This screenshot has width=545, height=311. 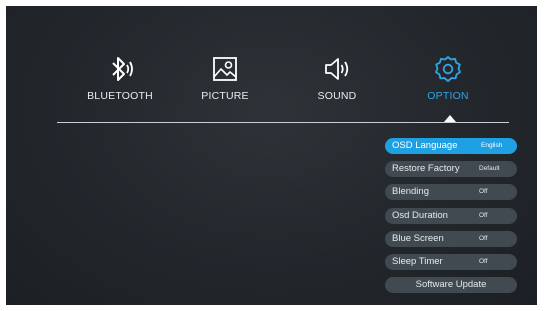 What do you see at coordinates (122, 69) in the screenshot?
I see `bluetooth-icon` at bounding box center [122, 69].